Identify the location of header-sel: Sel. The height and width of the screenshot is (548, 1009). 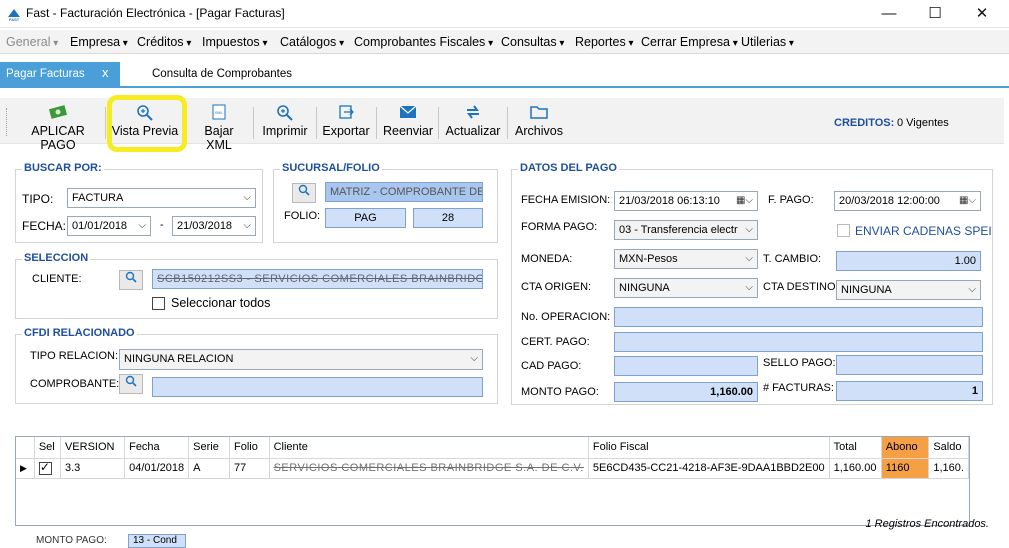
(47, 448).